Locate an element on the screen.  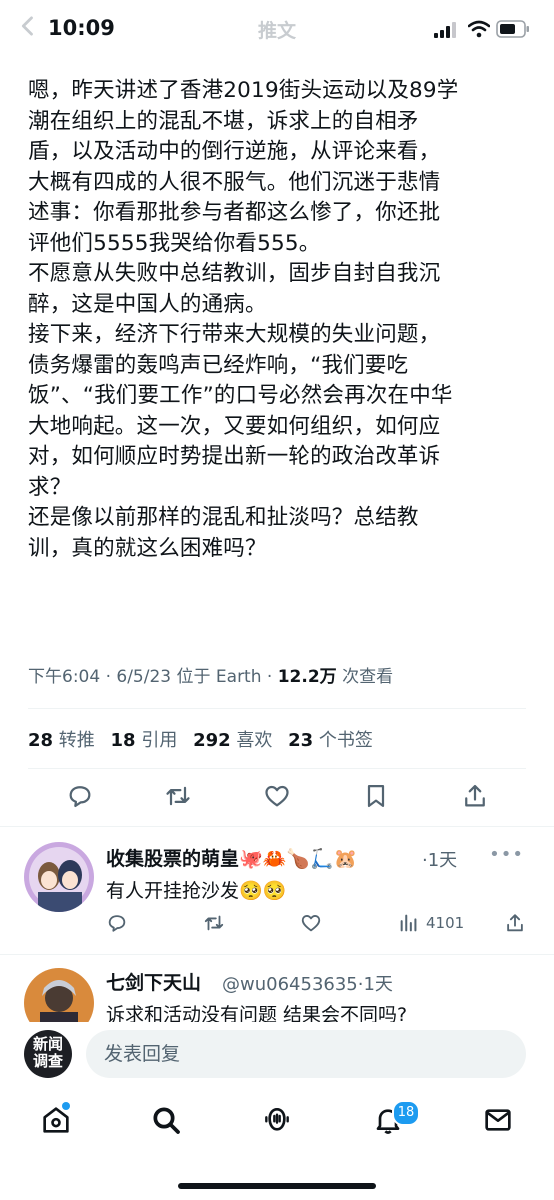
reply-text: 有人开挂抢沙发🥺🥺 is located at coordinates (196, 891).